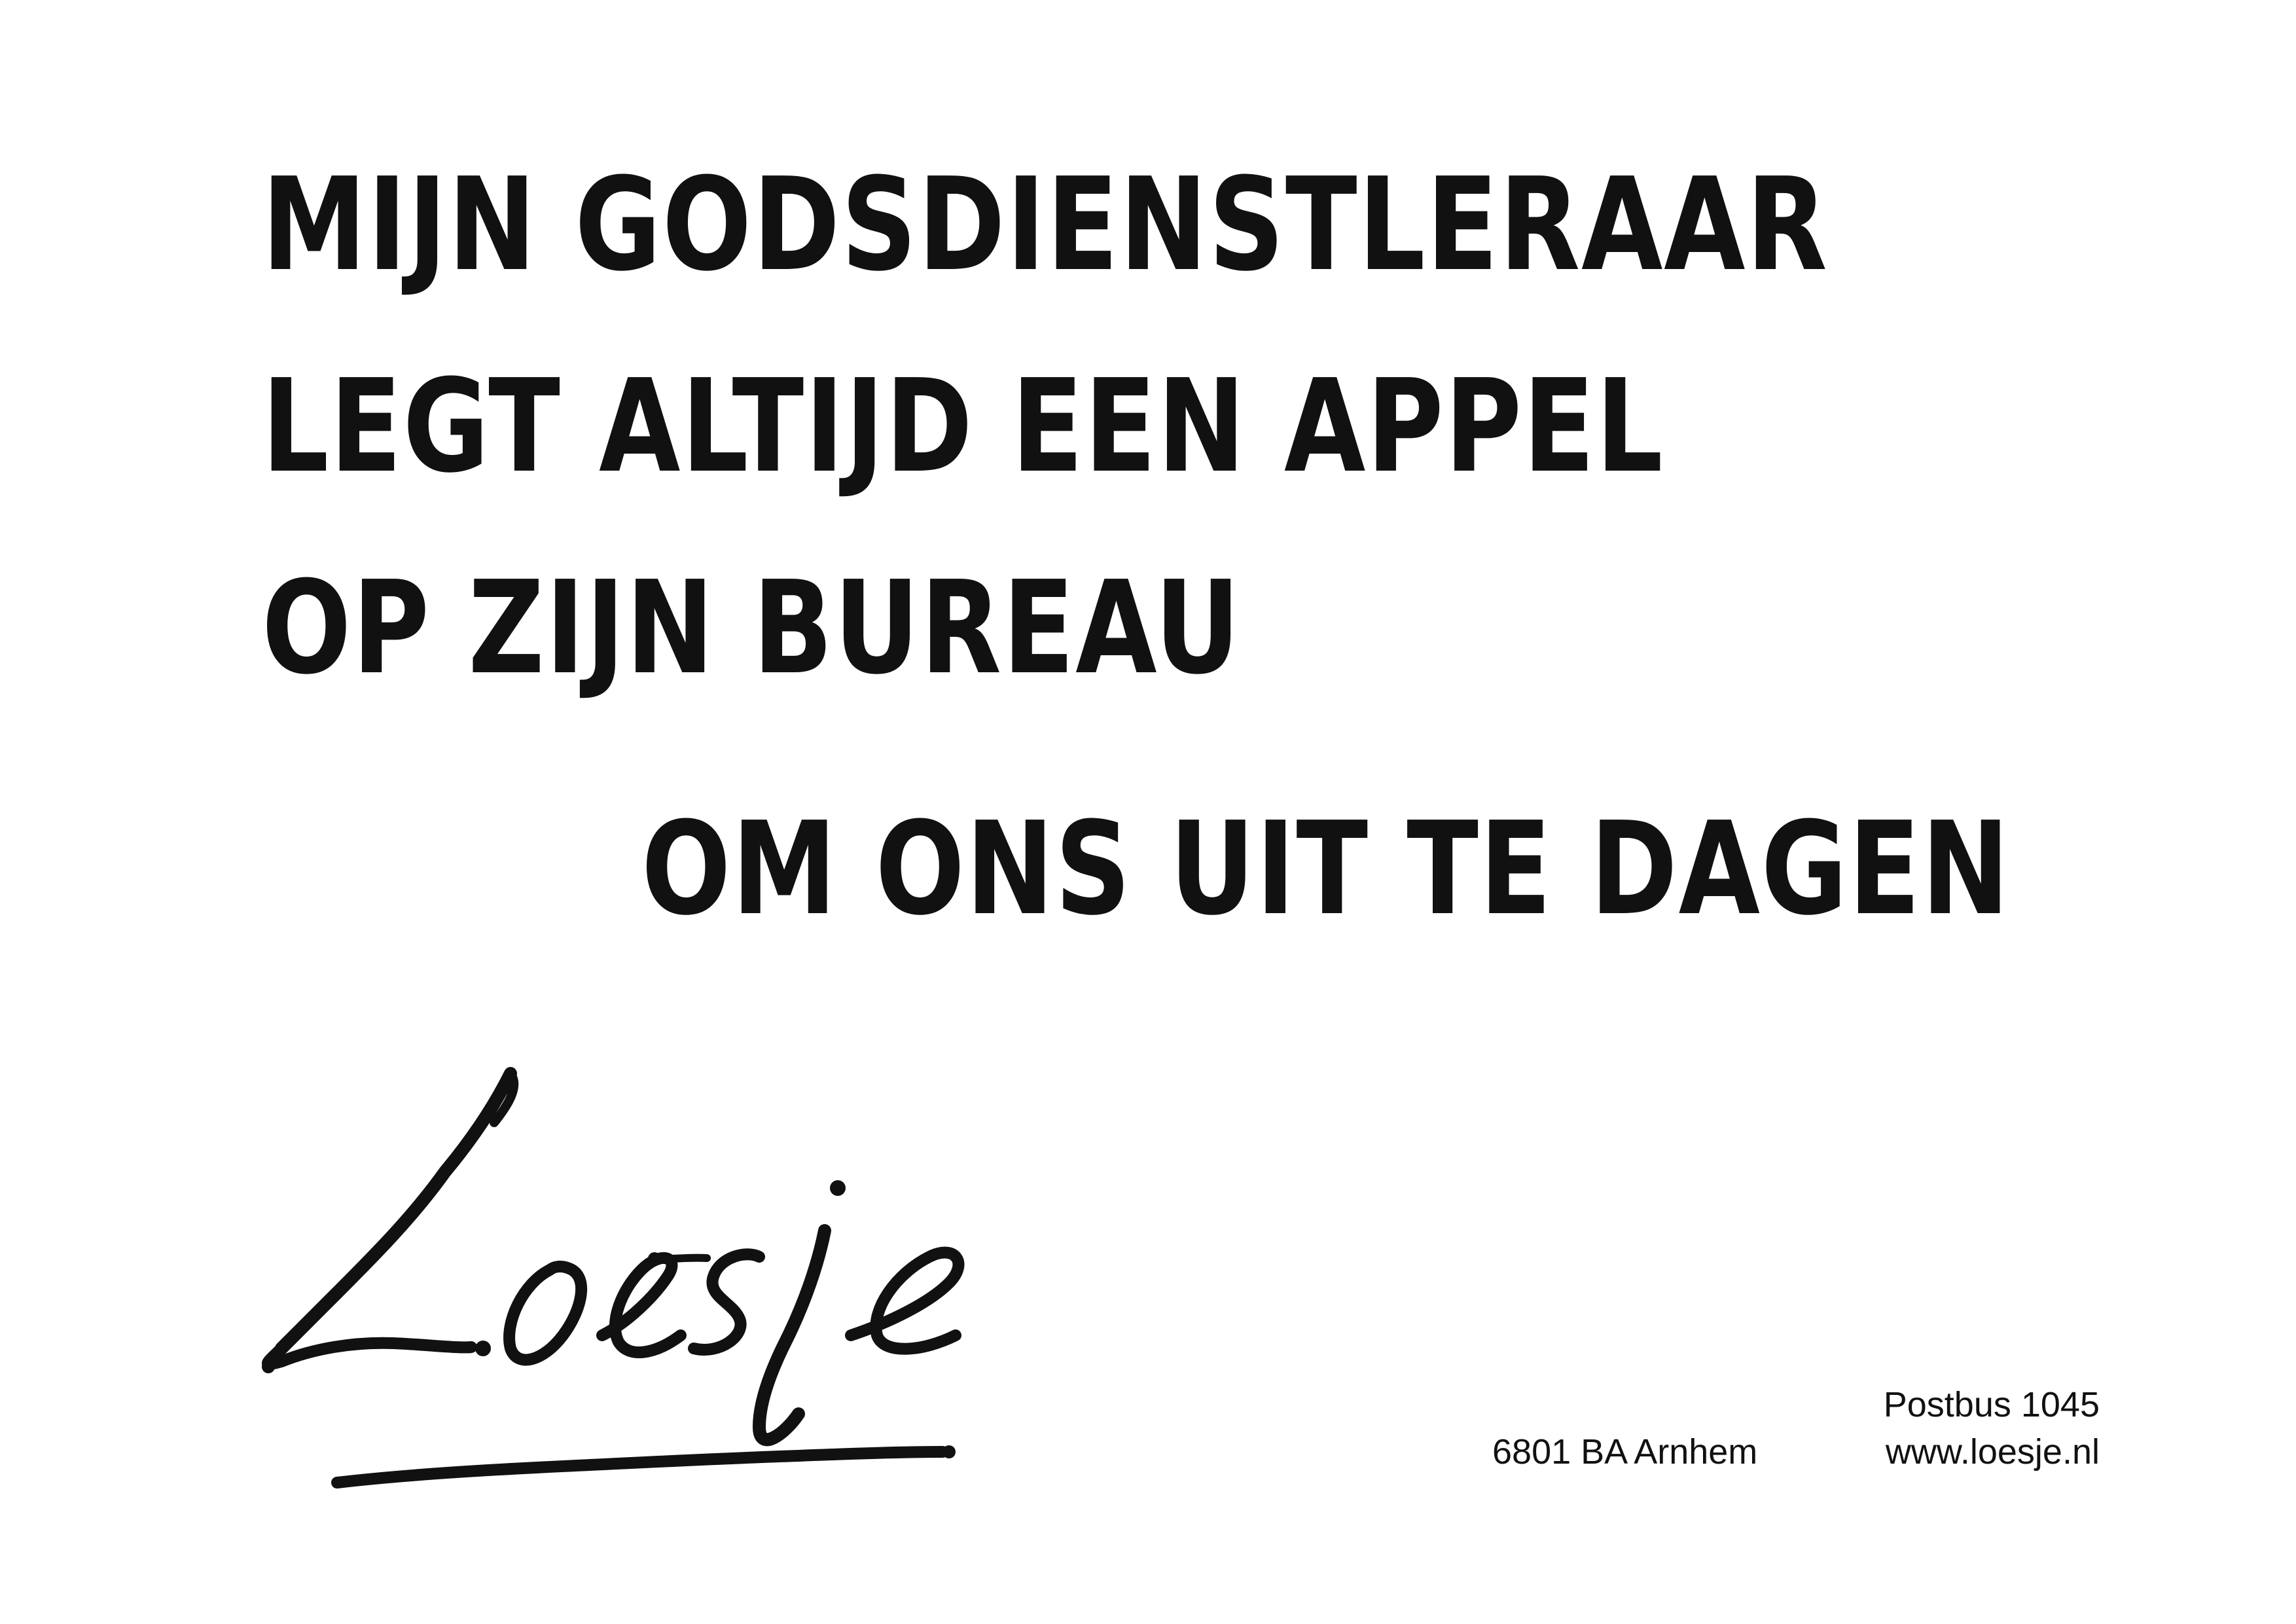  What do you see at coordinates (1326, 869) in the screenshot?
I see `punchline: OM ONS UIT TE DAGEN` at bounding box center [1326, 869].